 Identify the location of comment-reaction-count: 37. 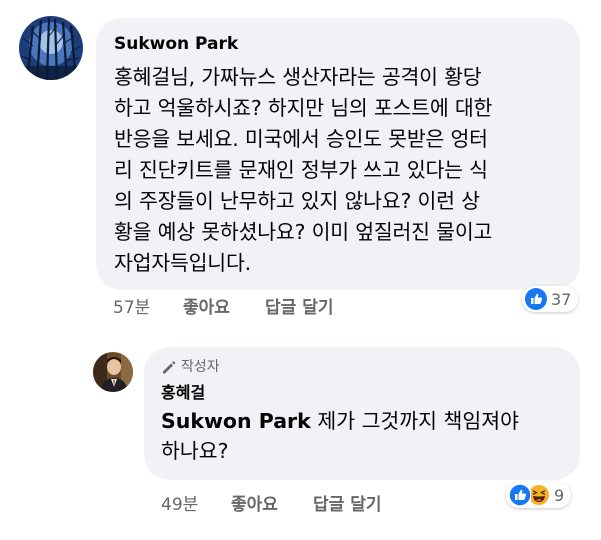
(561, 299).